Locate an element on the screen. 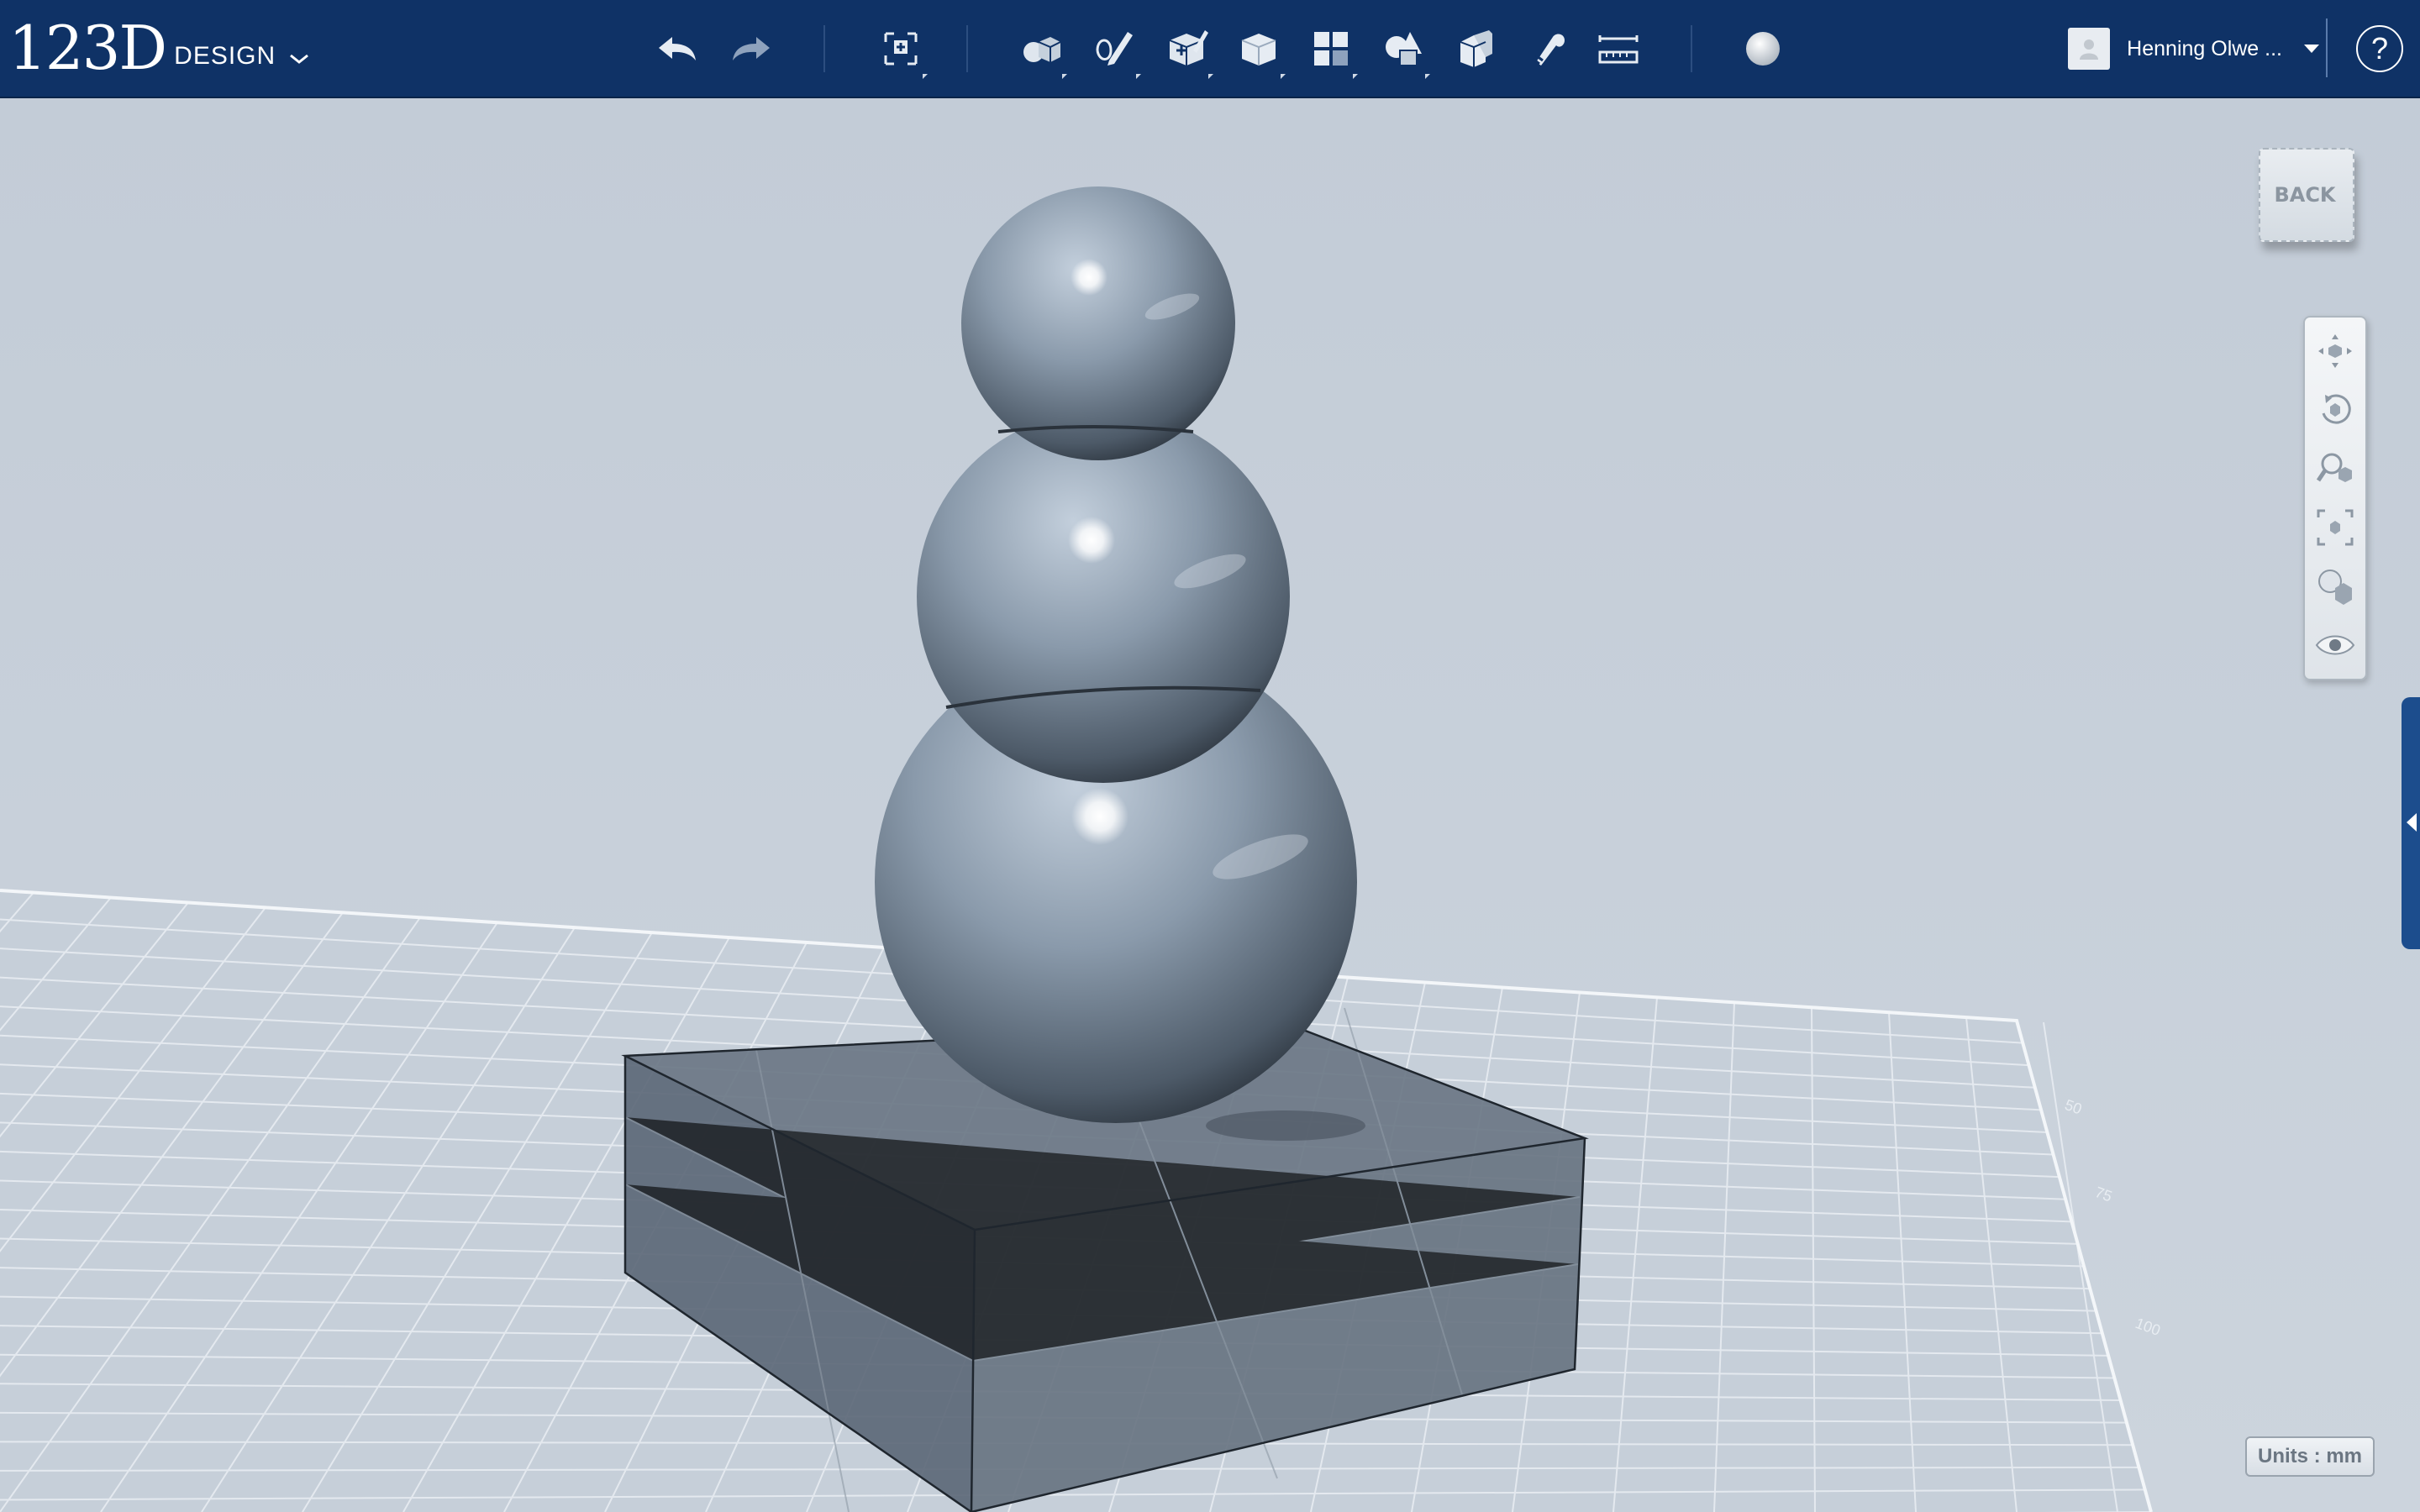 The height and width of the screenshot is (1512, 2420). undo-icon is located at coordinates (677, 48).